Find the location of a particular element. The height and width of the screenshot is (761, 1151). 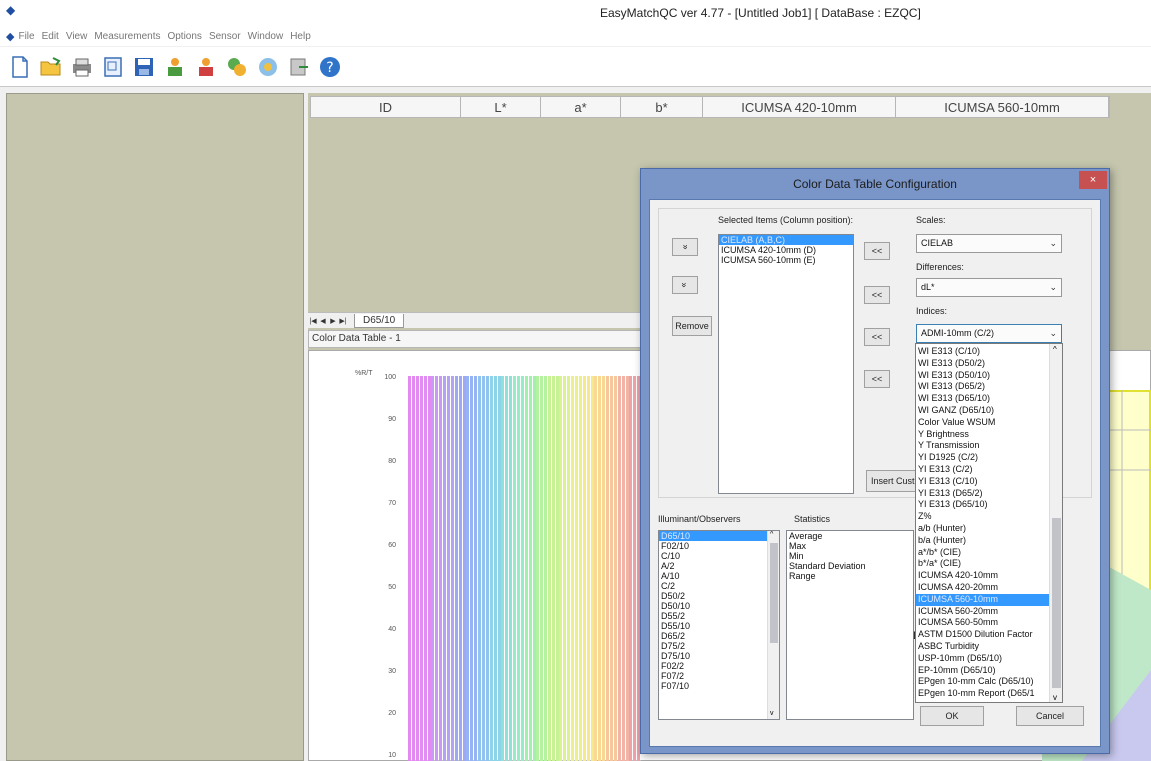

standard-button is located at coordinates (175, 67).